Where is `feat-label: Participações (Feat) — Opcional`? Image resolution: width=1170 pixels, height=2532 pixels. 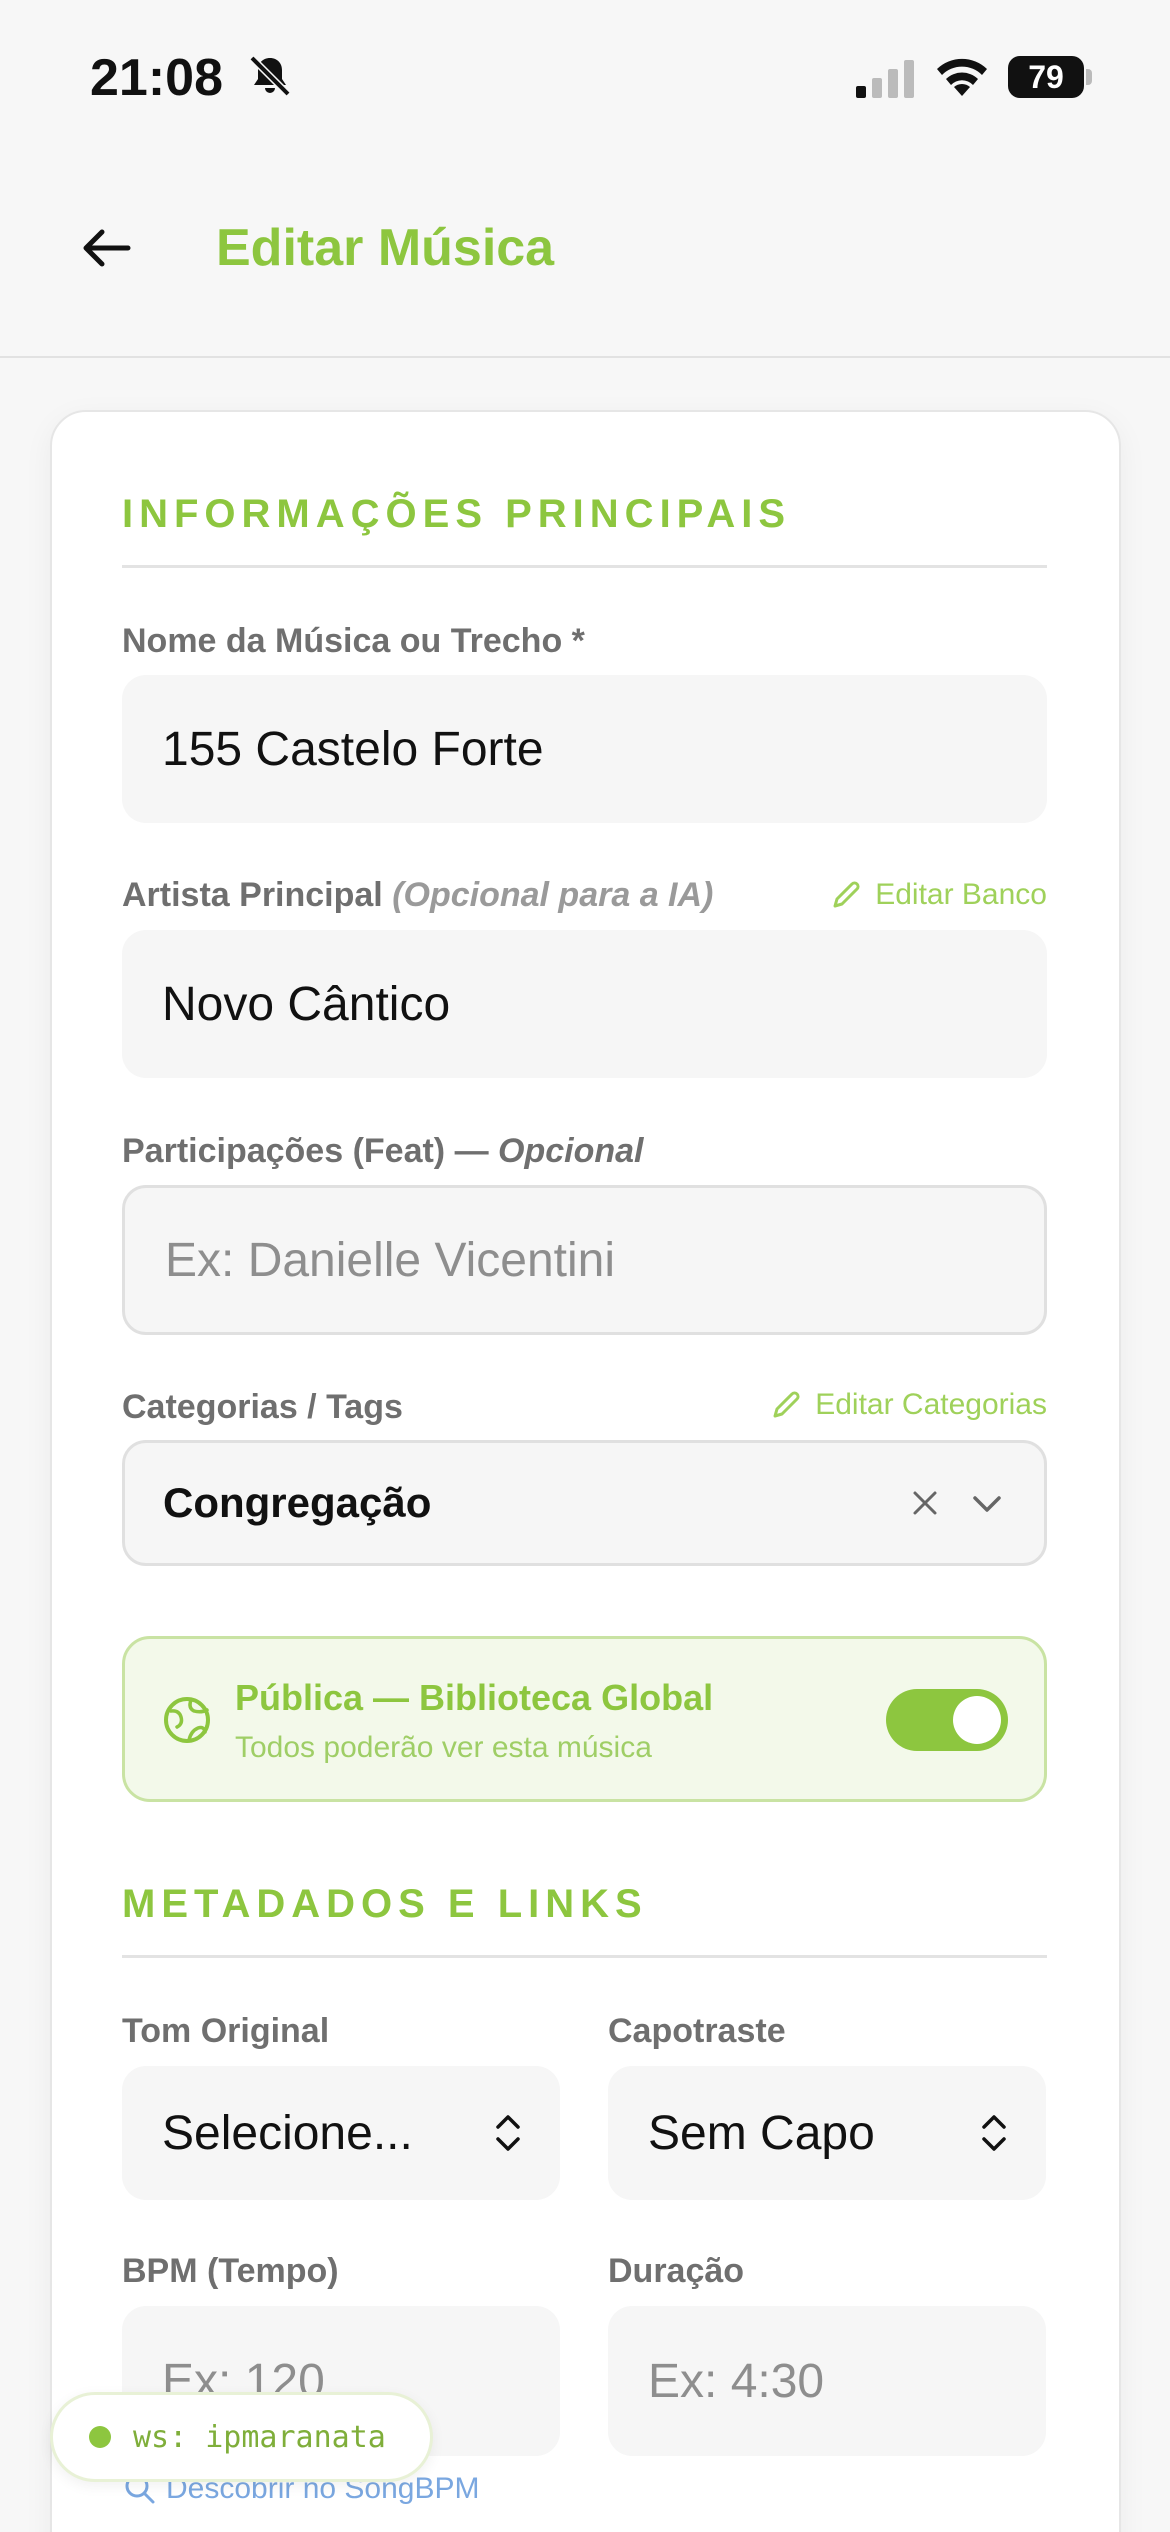 feat-label: Participações (Feat) — Opcional is located at coordinates (383, 1151).